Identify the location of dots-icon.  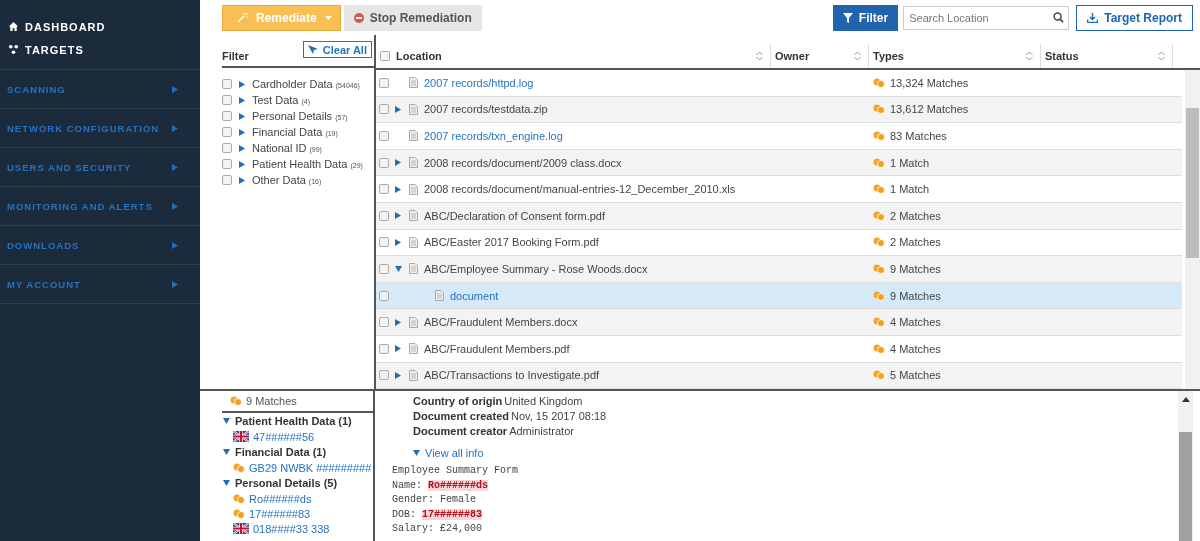
(13, 49).